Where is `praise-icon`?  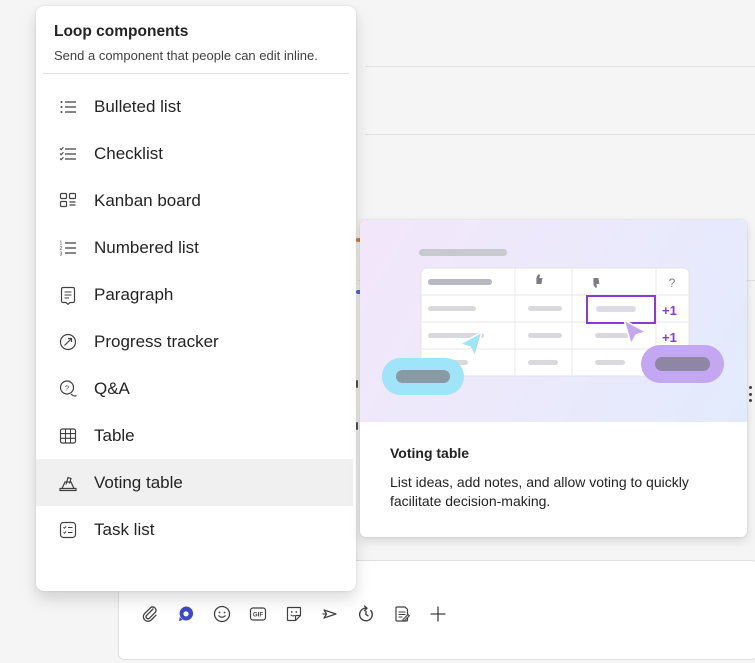
praise-icon is located at coordinates (329, 614).